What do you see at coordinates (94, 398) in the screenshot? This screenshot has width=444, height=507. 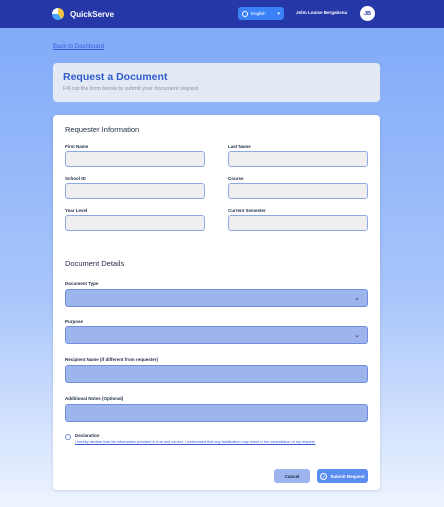 I see `additional-notes-label: Additional Notes (Optional)` at bounding box center [94, 398].